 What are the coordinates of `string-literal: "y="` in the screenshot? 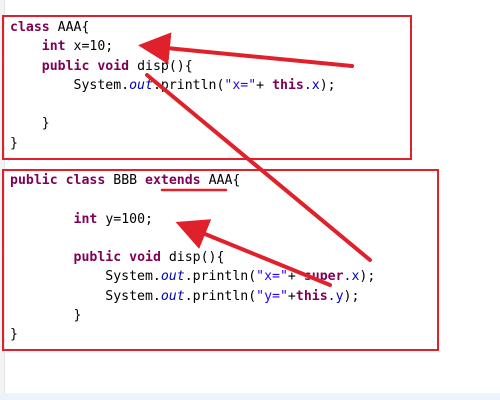 It's located at (272, 296).